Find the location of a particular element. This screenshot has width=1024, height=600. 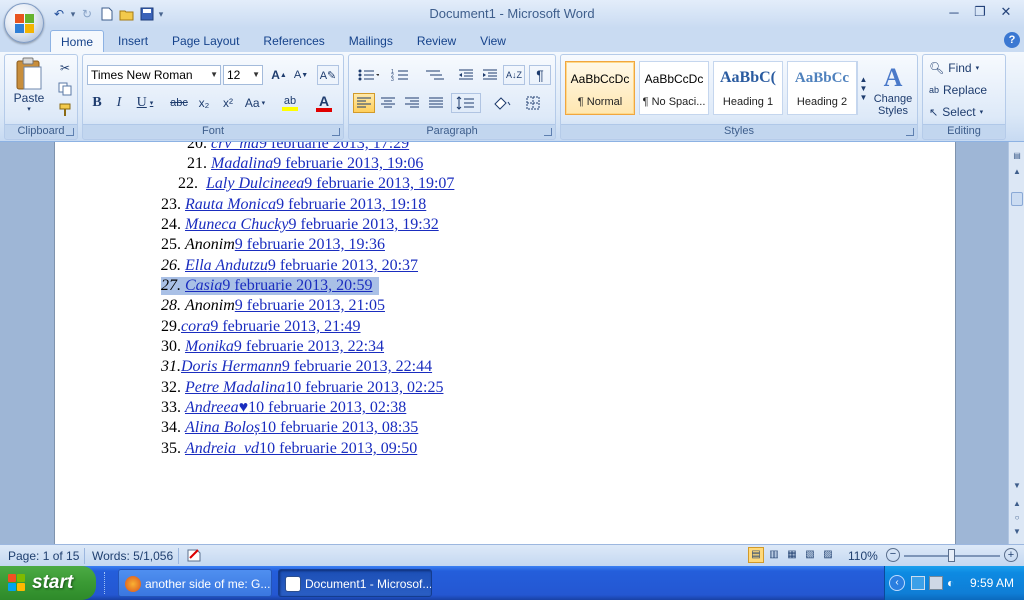

bold-button: B is located at coordinates (97, 103).